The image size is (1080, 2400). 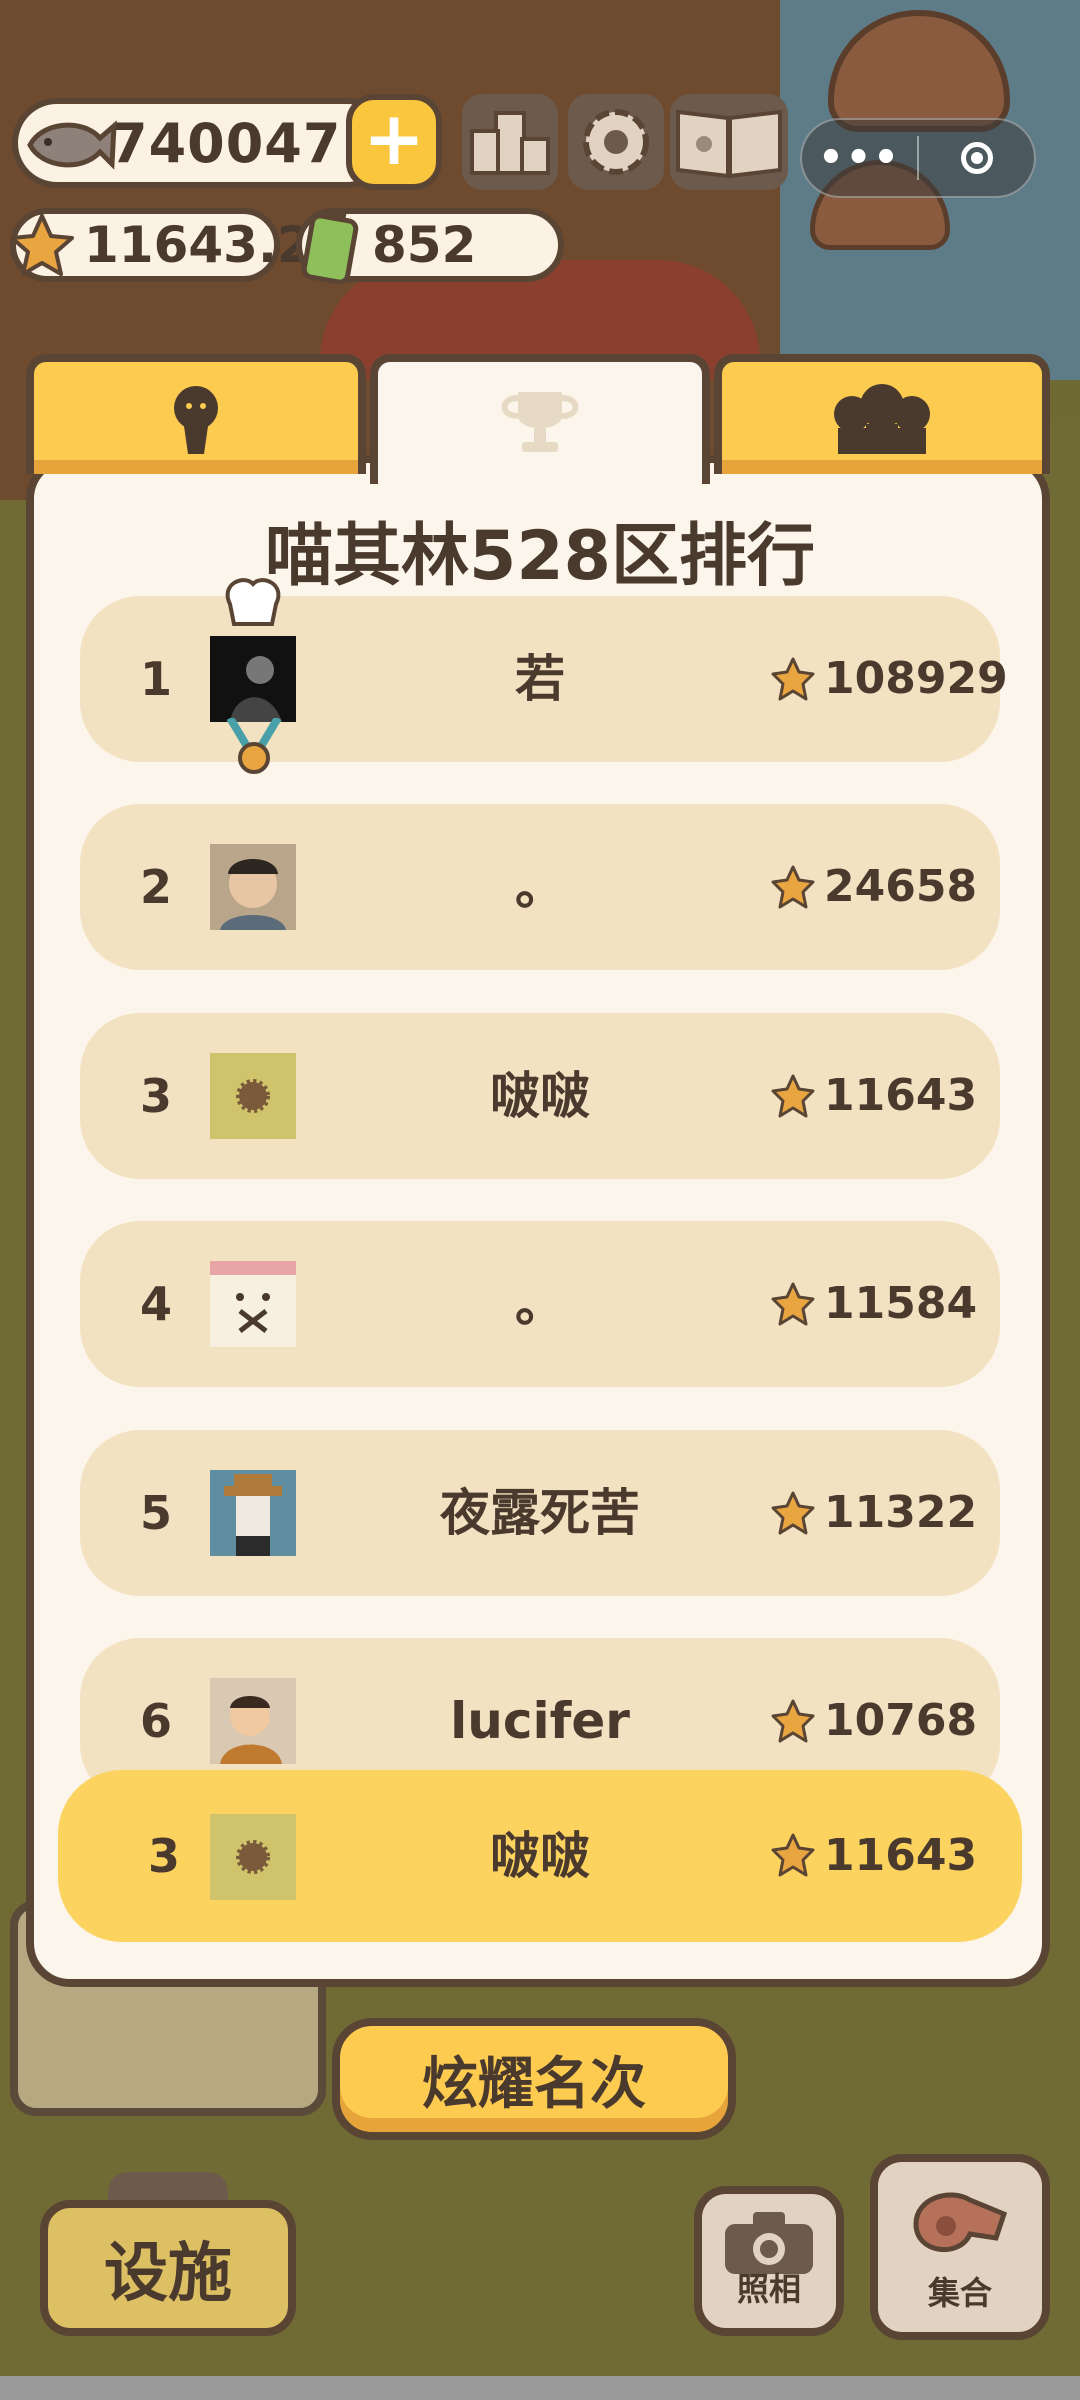 I want to click on player-score: 11322, so click(x=901, y=1512).